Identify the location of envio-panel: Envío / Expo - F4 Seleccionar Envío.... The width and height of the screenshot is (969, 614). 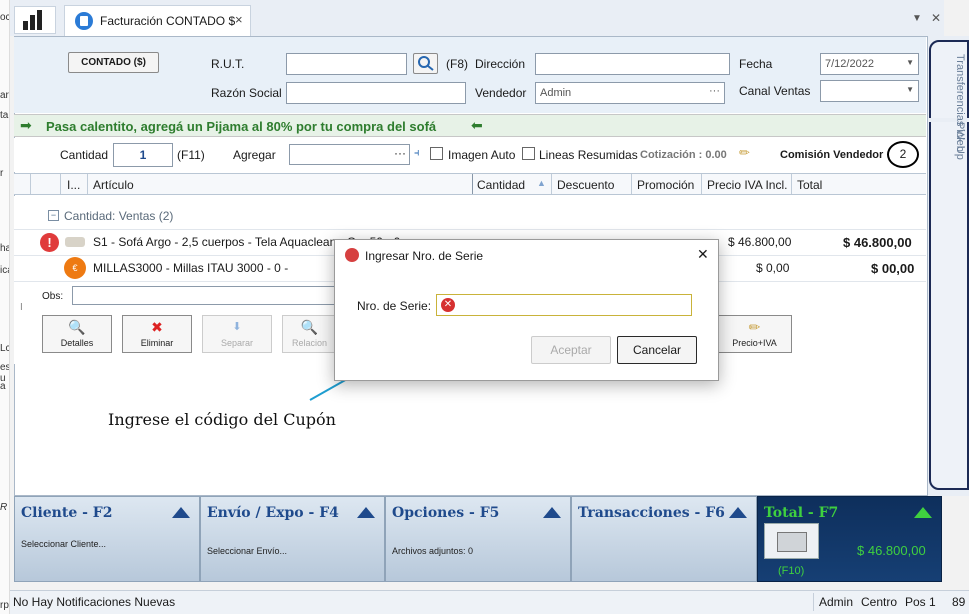
(292, 539).